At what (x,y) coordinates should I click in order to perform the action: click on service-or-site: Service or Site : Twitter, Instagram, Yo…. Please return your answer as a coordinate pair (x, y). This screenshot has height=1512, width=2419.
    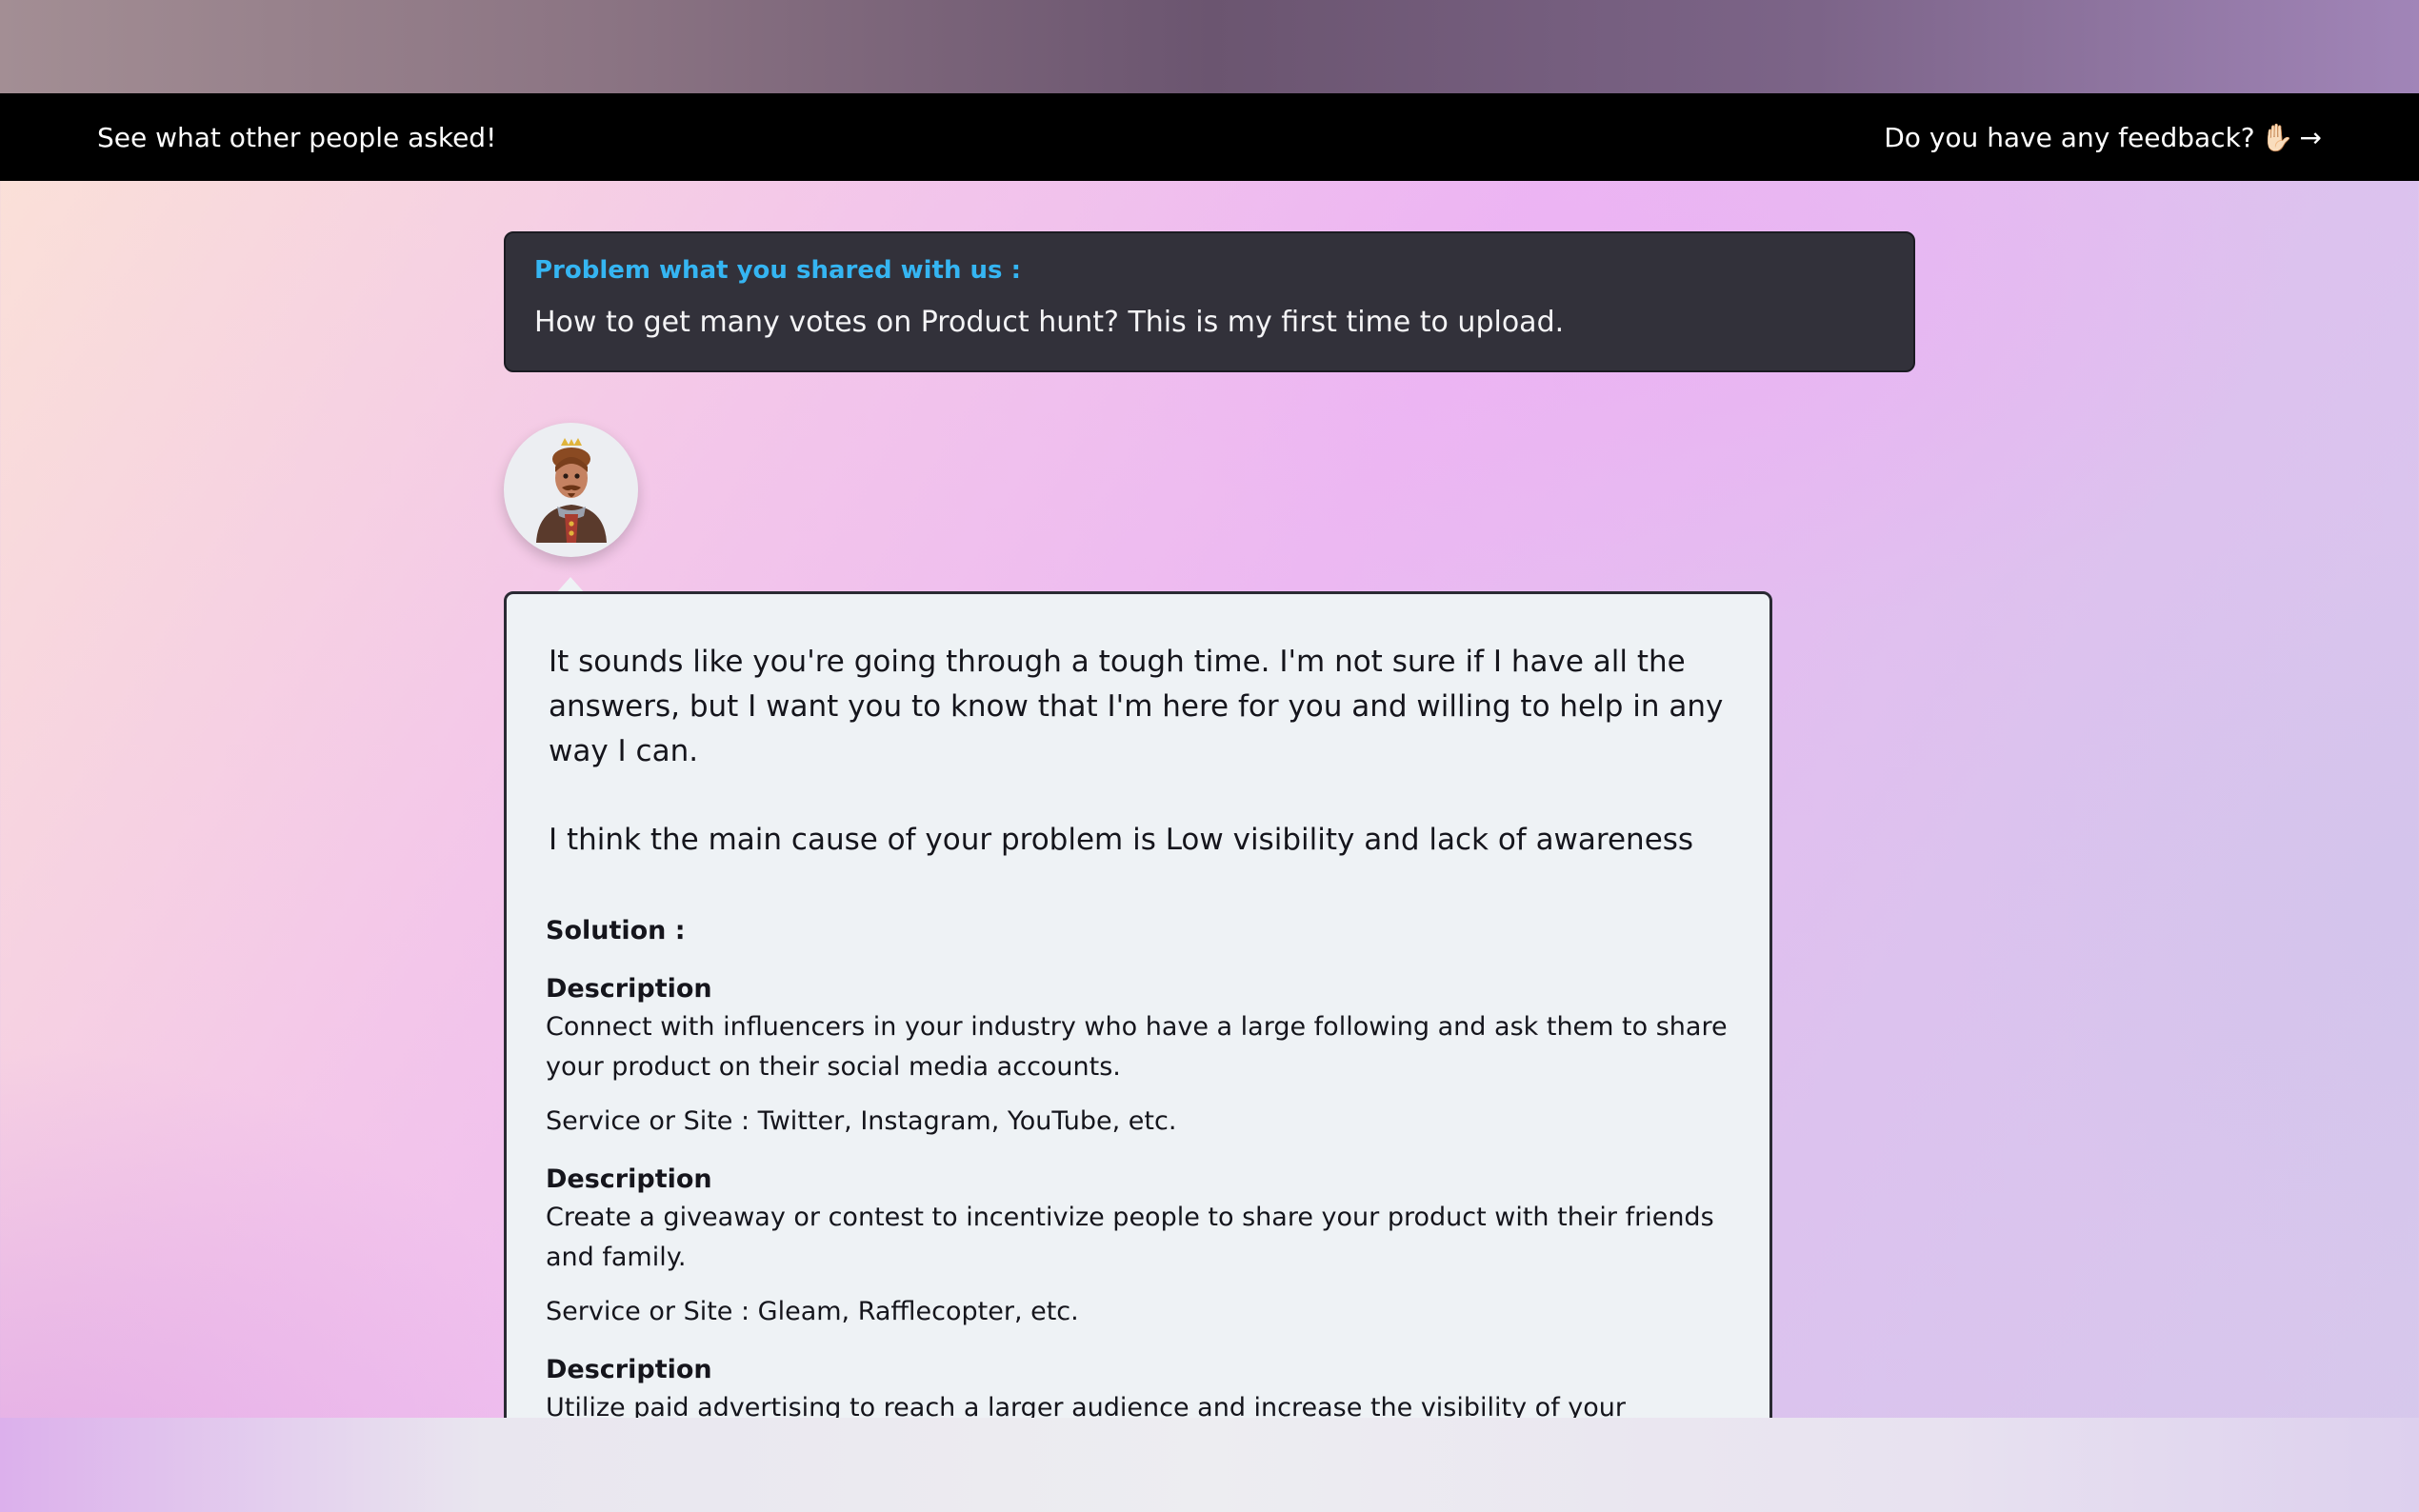
    Looking at the image, I should click on (861, 1121).